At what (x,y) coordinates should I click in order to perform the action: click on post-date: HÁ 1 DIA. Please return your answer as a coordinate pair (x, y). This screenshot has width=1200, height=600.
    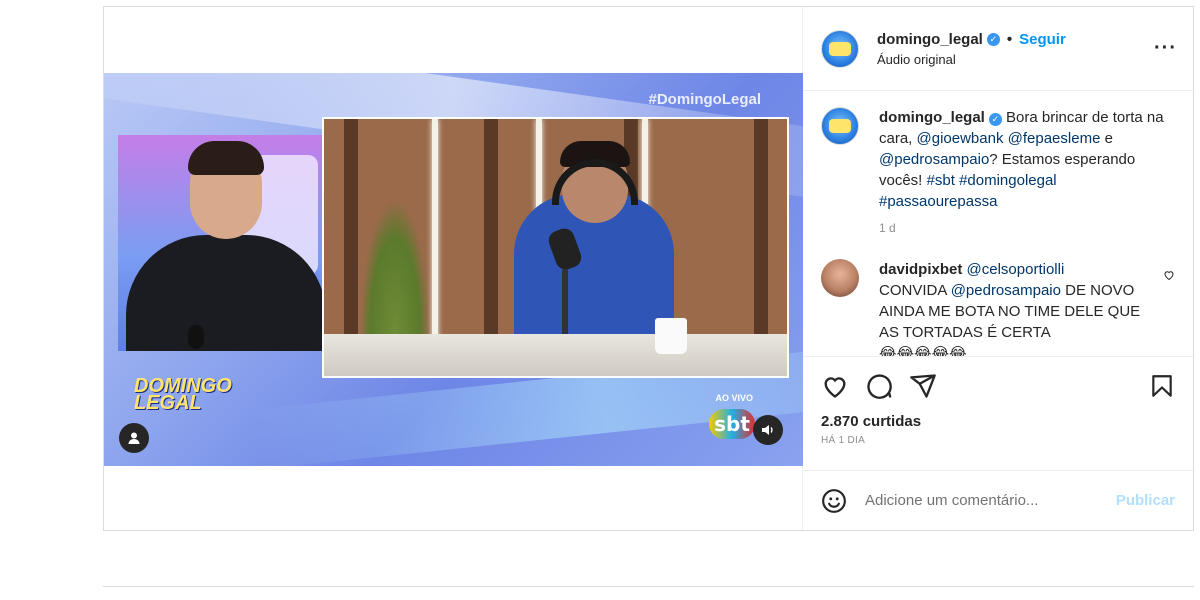
    Looking at the image, I should click on (998, 440).